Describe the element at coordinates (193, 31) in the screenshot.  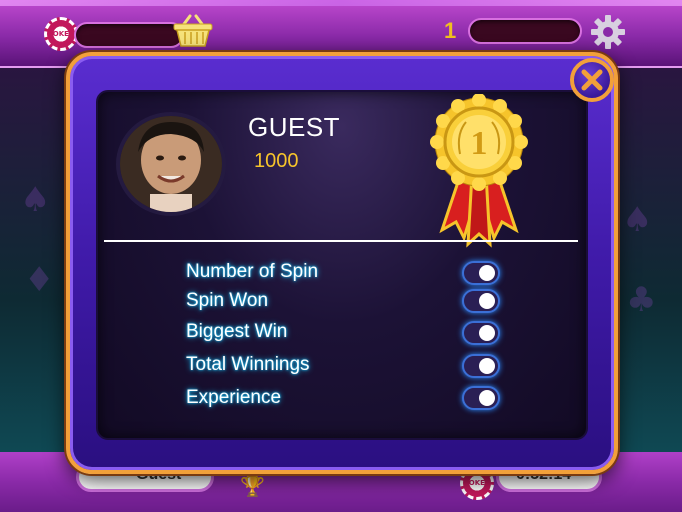
I see `shop-basket-icon` at that location.